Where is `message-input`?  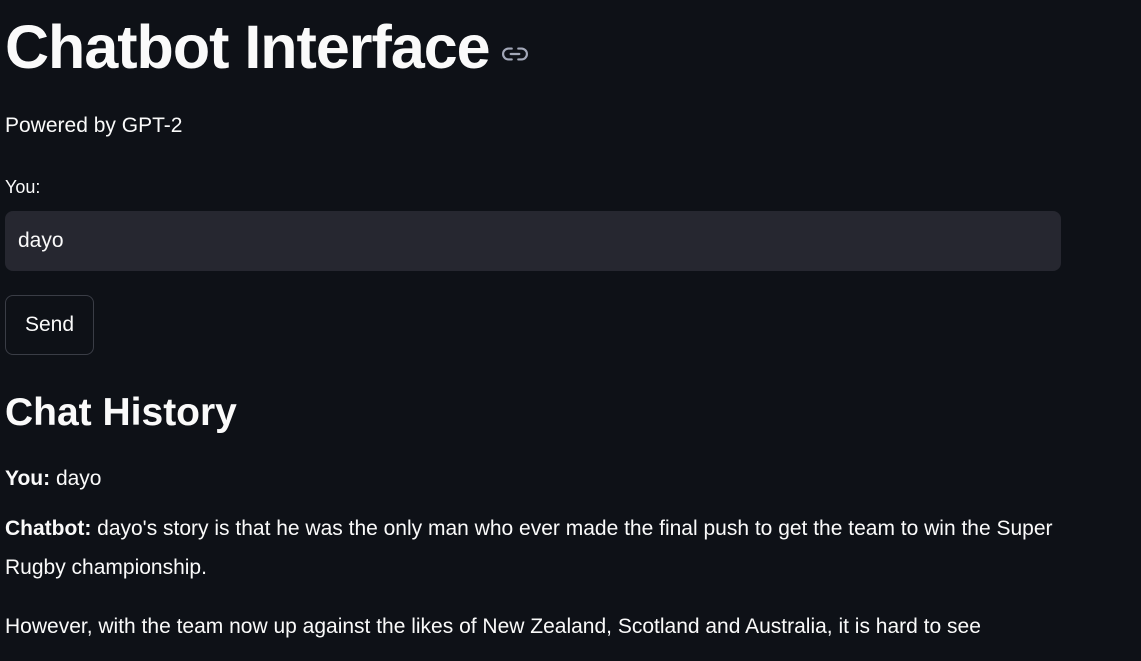
message-input is located at coordinates (533, 241).